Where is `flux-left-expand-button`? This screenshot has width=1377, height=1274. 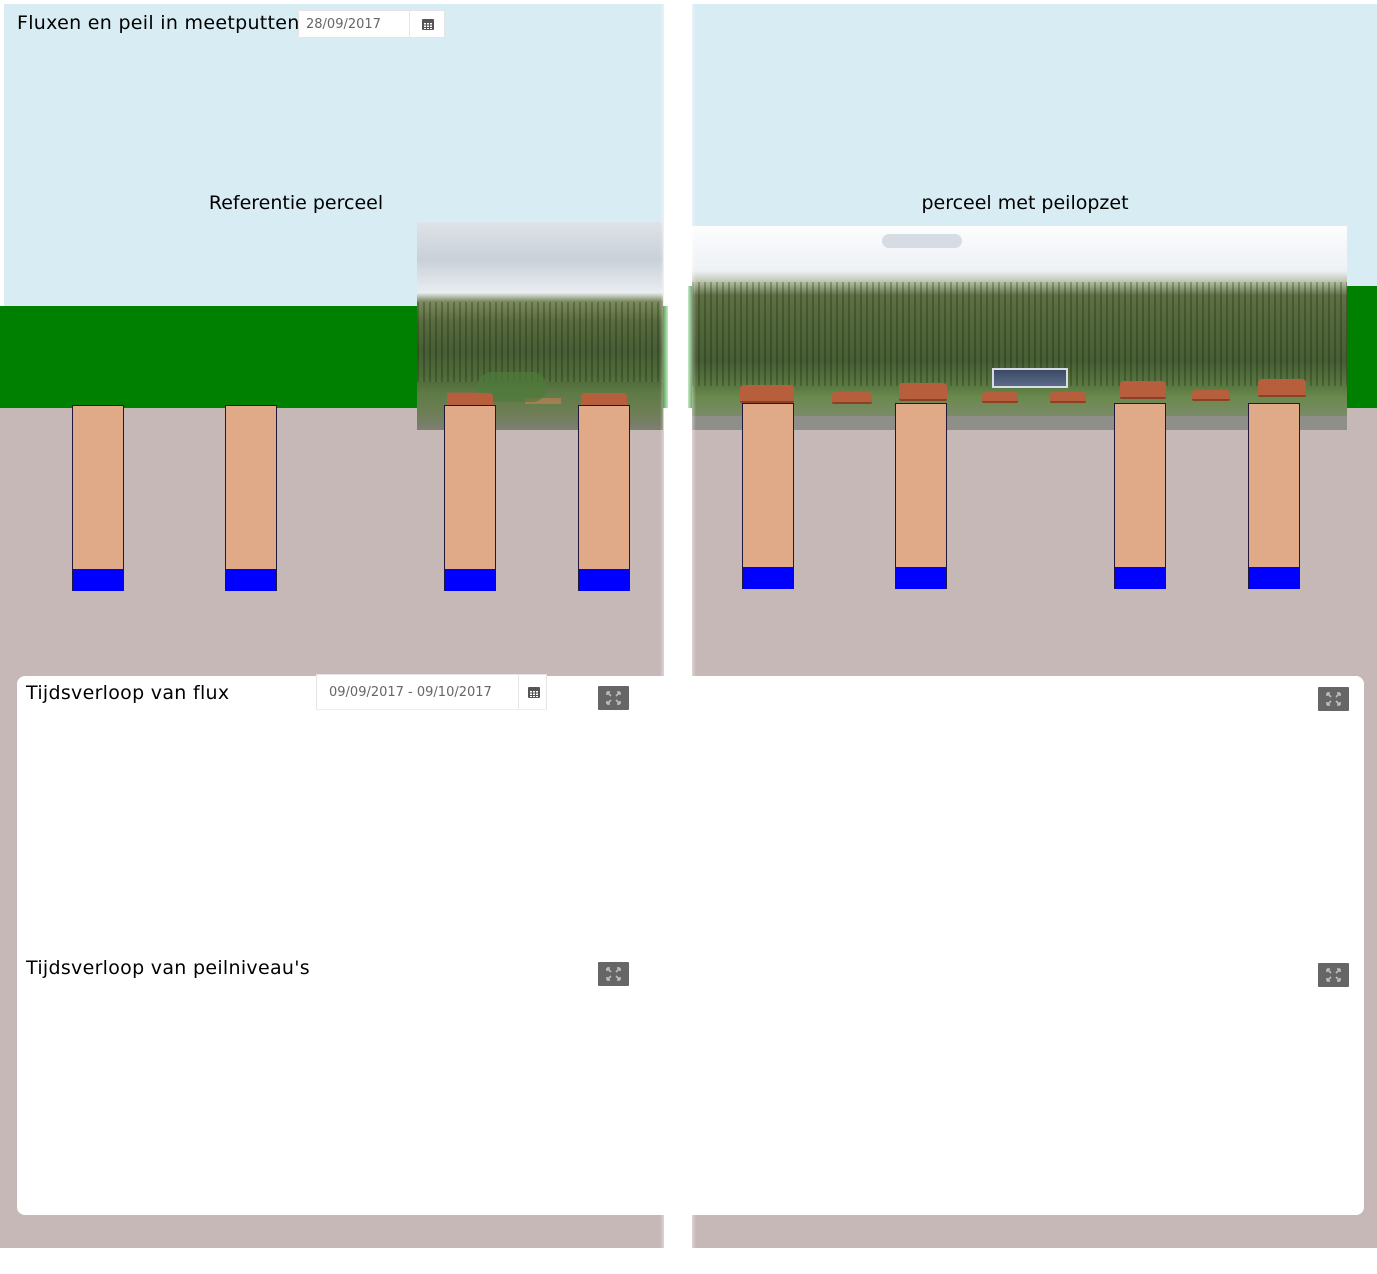 flux-left-expand-button is located at coordinates (613, 698).